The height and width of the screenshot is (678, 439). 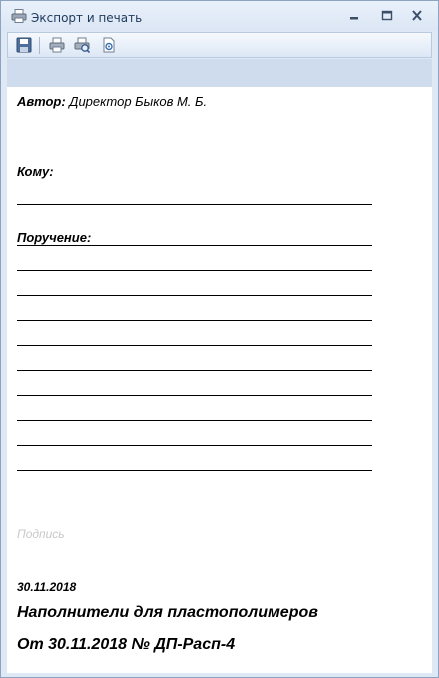 I want to click on document-date: 30.11.2018, so click(x=47, y=587).